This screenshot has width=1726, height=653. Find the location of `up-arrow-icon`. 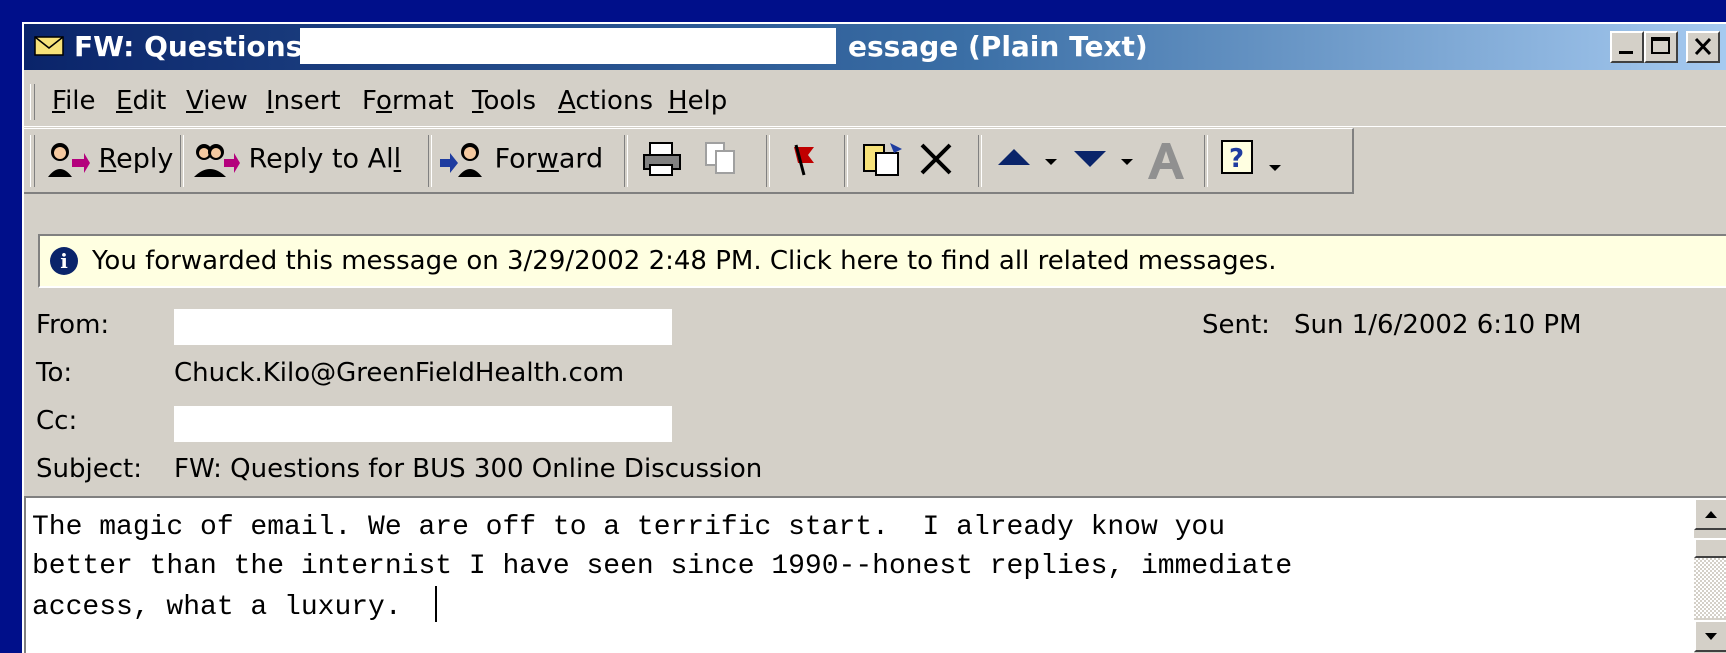

up-arrow-icon is located at coordinates (1711, 514).